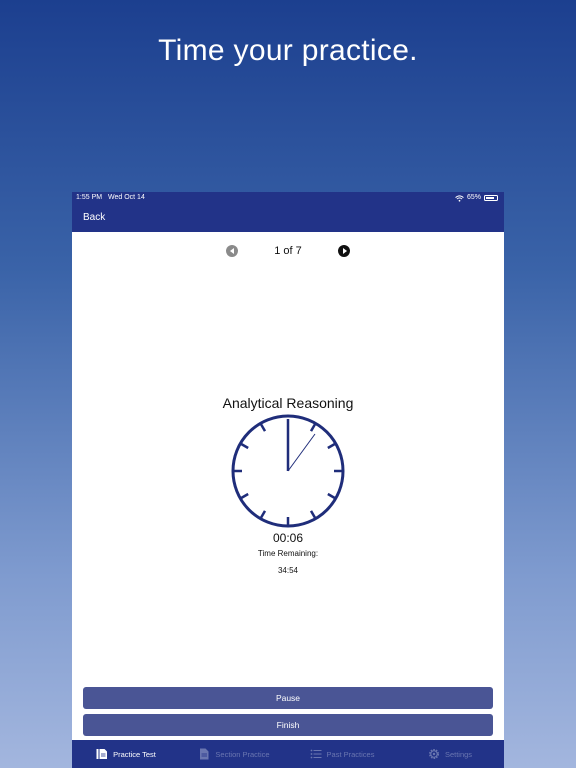 The width and height of the screenshot is (576, 768). I want to click on tab-settings: Settings, so click(450, 754).